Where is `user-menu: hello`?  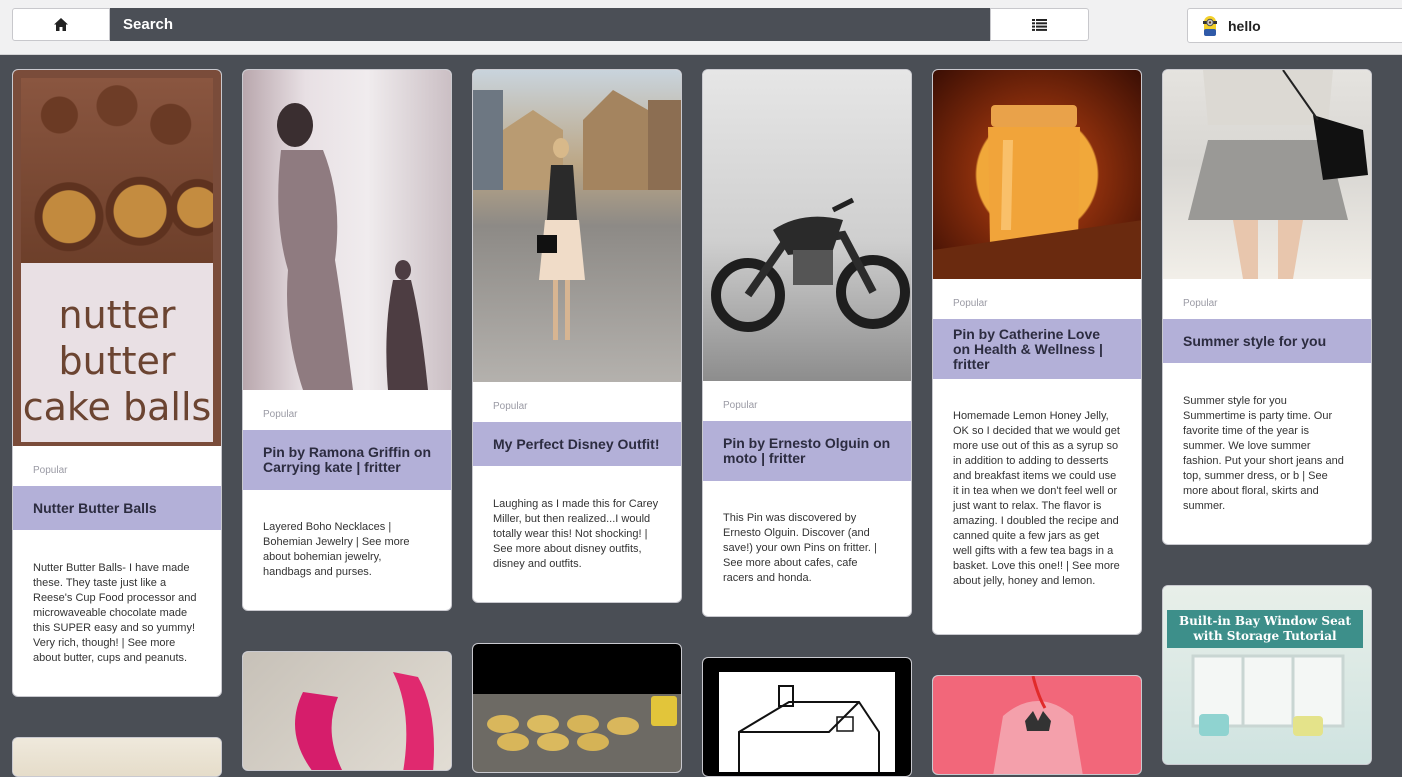 user-menu: hello is located at coordinates (1294, 25).